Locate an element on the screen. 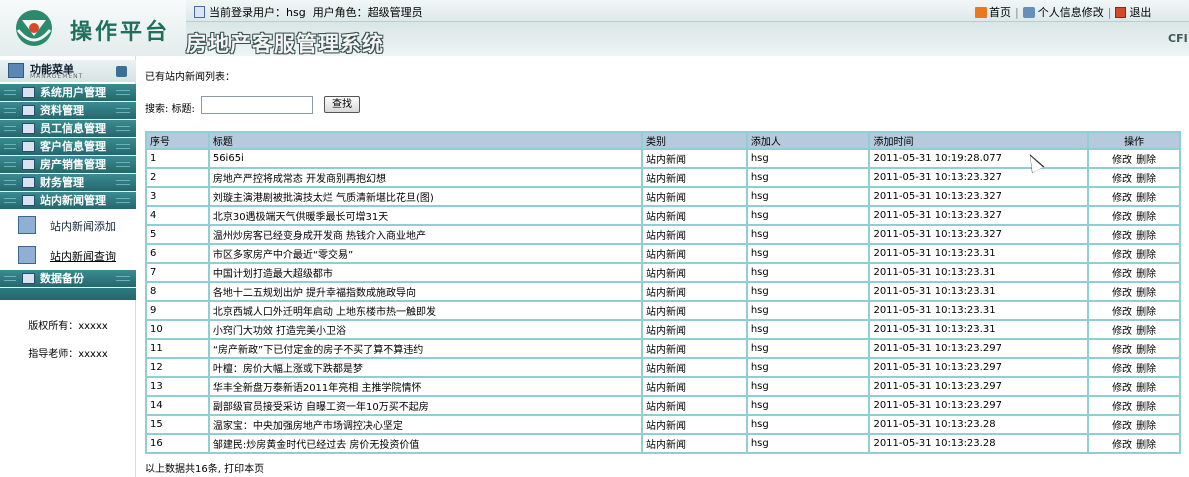 This screenshot has width=1189, height=477. sidebar-item-label: 客户信息管理 is located at coordinates (73, 146).